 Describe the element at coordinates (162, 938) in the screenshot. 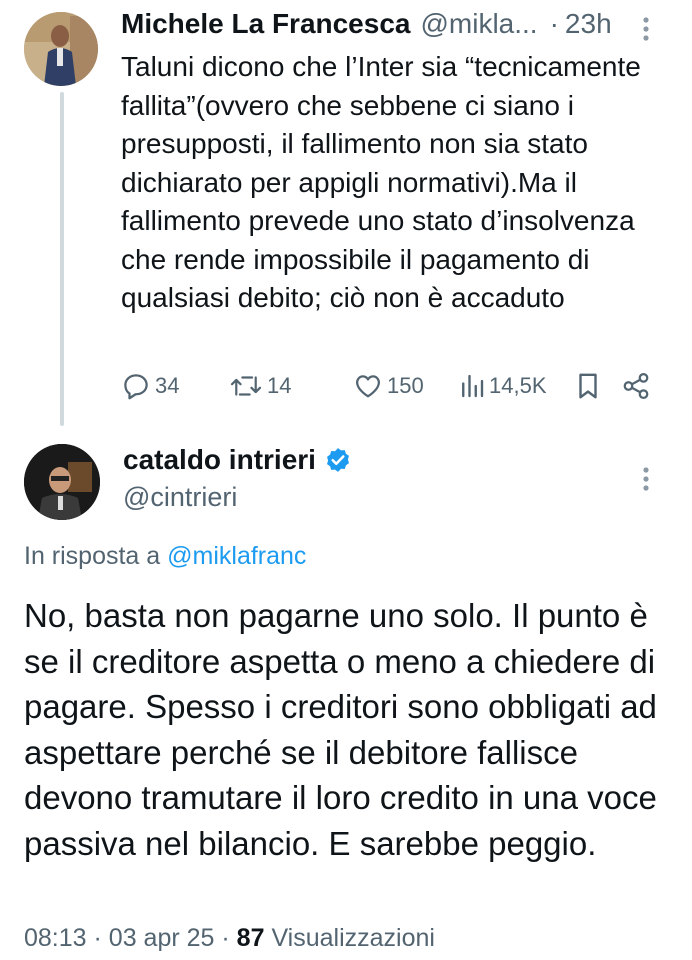

I see `tweet-date: 03 apr 25` at that location.